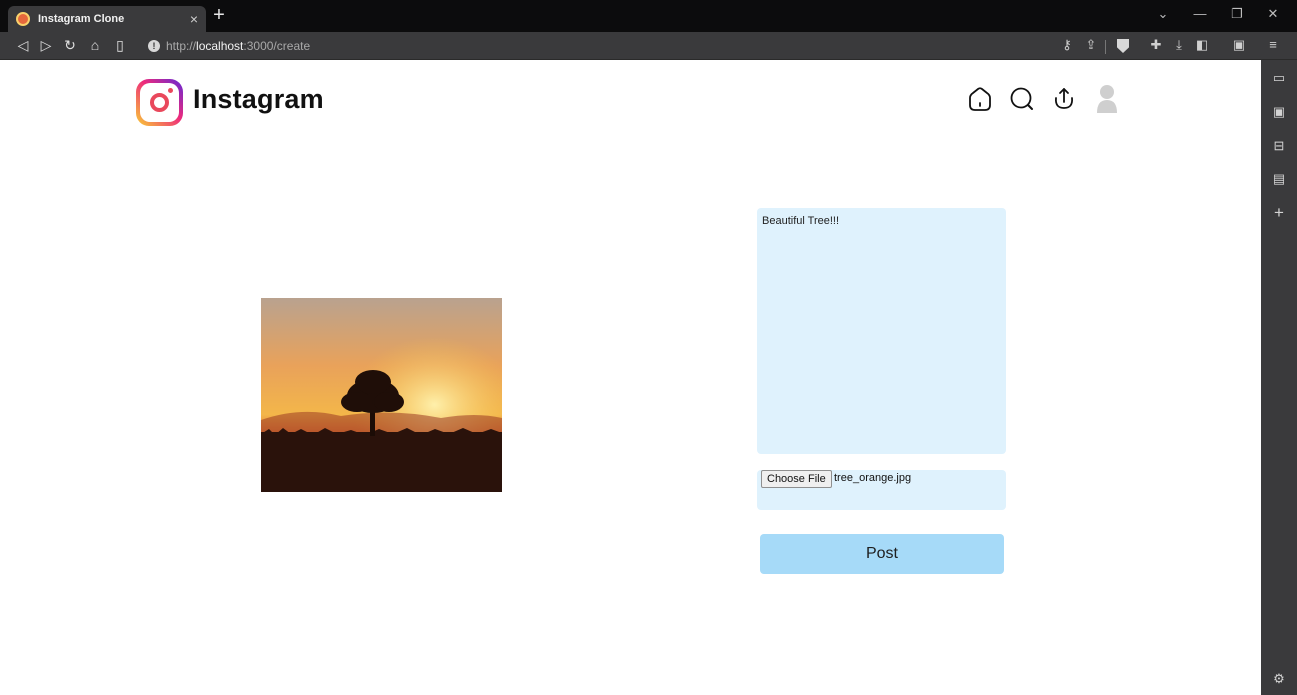 Image resolution: width=1297 pixels, height=695 pixels. Describe the element at coordinates (881, 490) in the screenshot. I see `file-input: Choose File tree_orange.jpg` at that location.